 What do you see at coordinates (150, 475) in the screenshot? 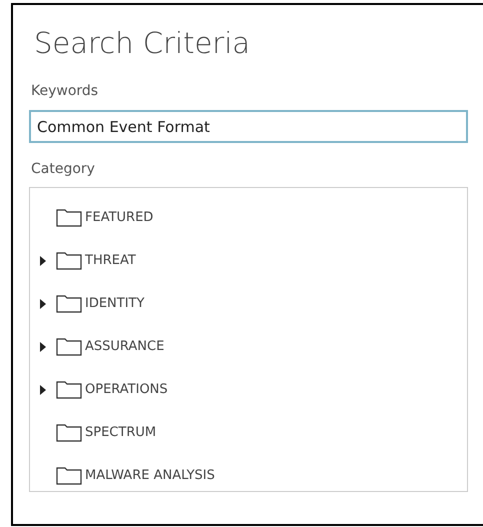
I see `tree-item-label: MALWARE ANALYSIS` at bounding box center [150, 475].